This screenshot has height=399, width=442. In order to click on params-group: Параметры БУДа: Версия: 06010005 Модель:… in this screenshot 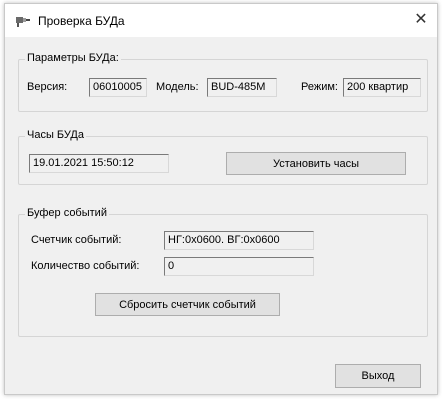, I will do `click(223, 82)`.